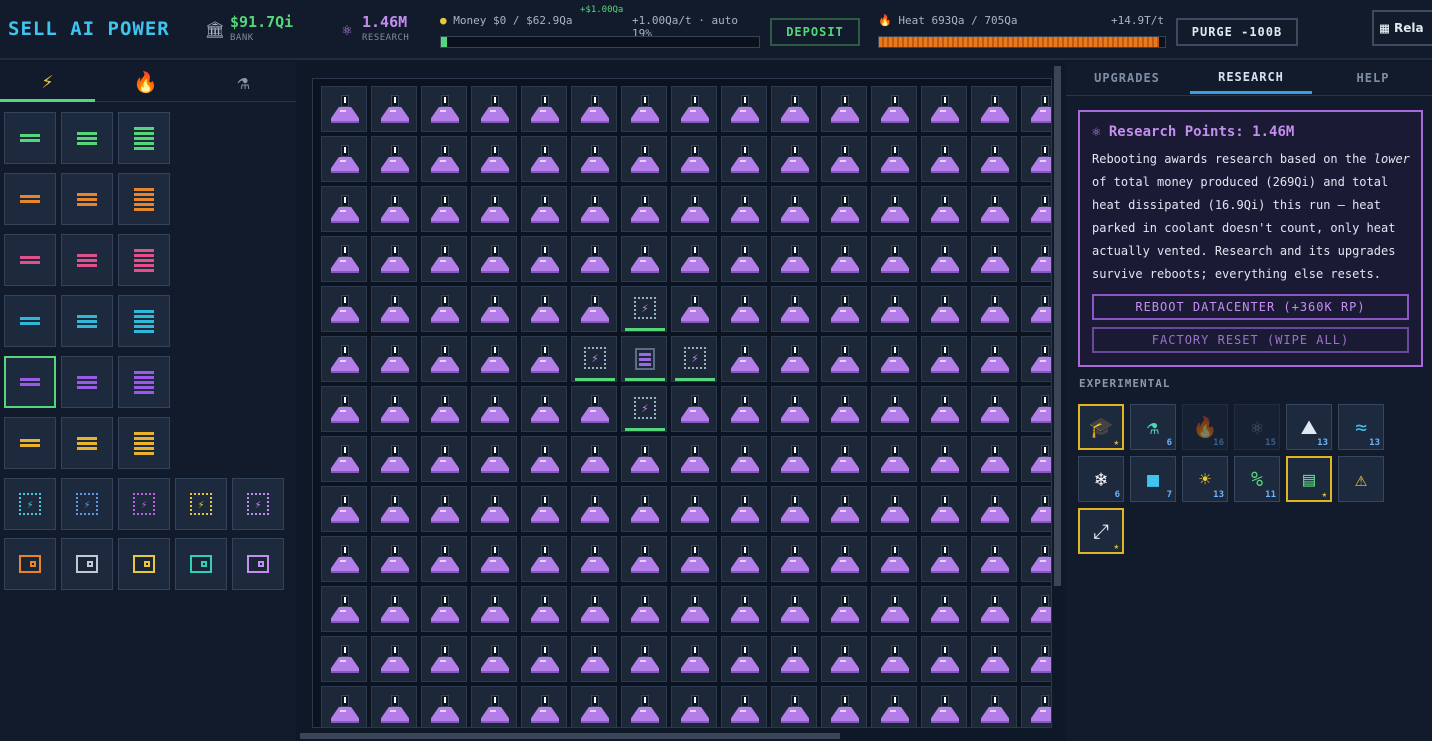 The width and height of the screenshot is (1432, 741). I want to click on tab-help: HELP, so click(1373, 78).